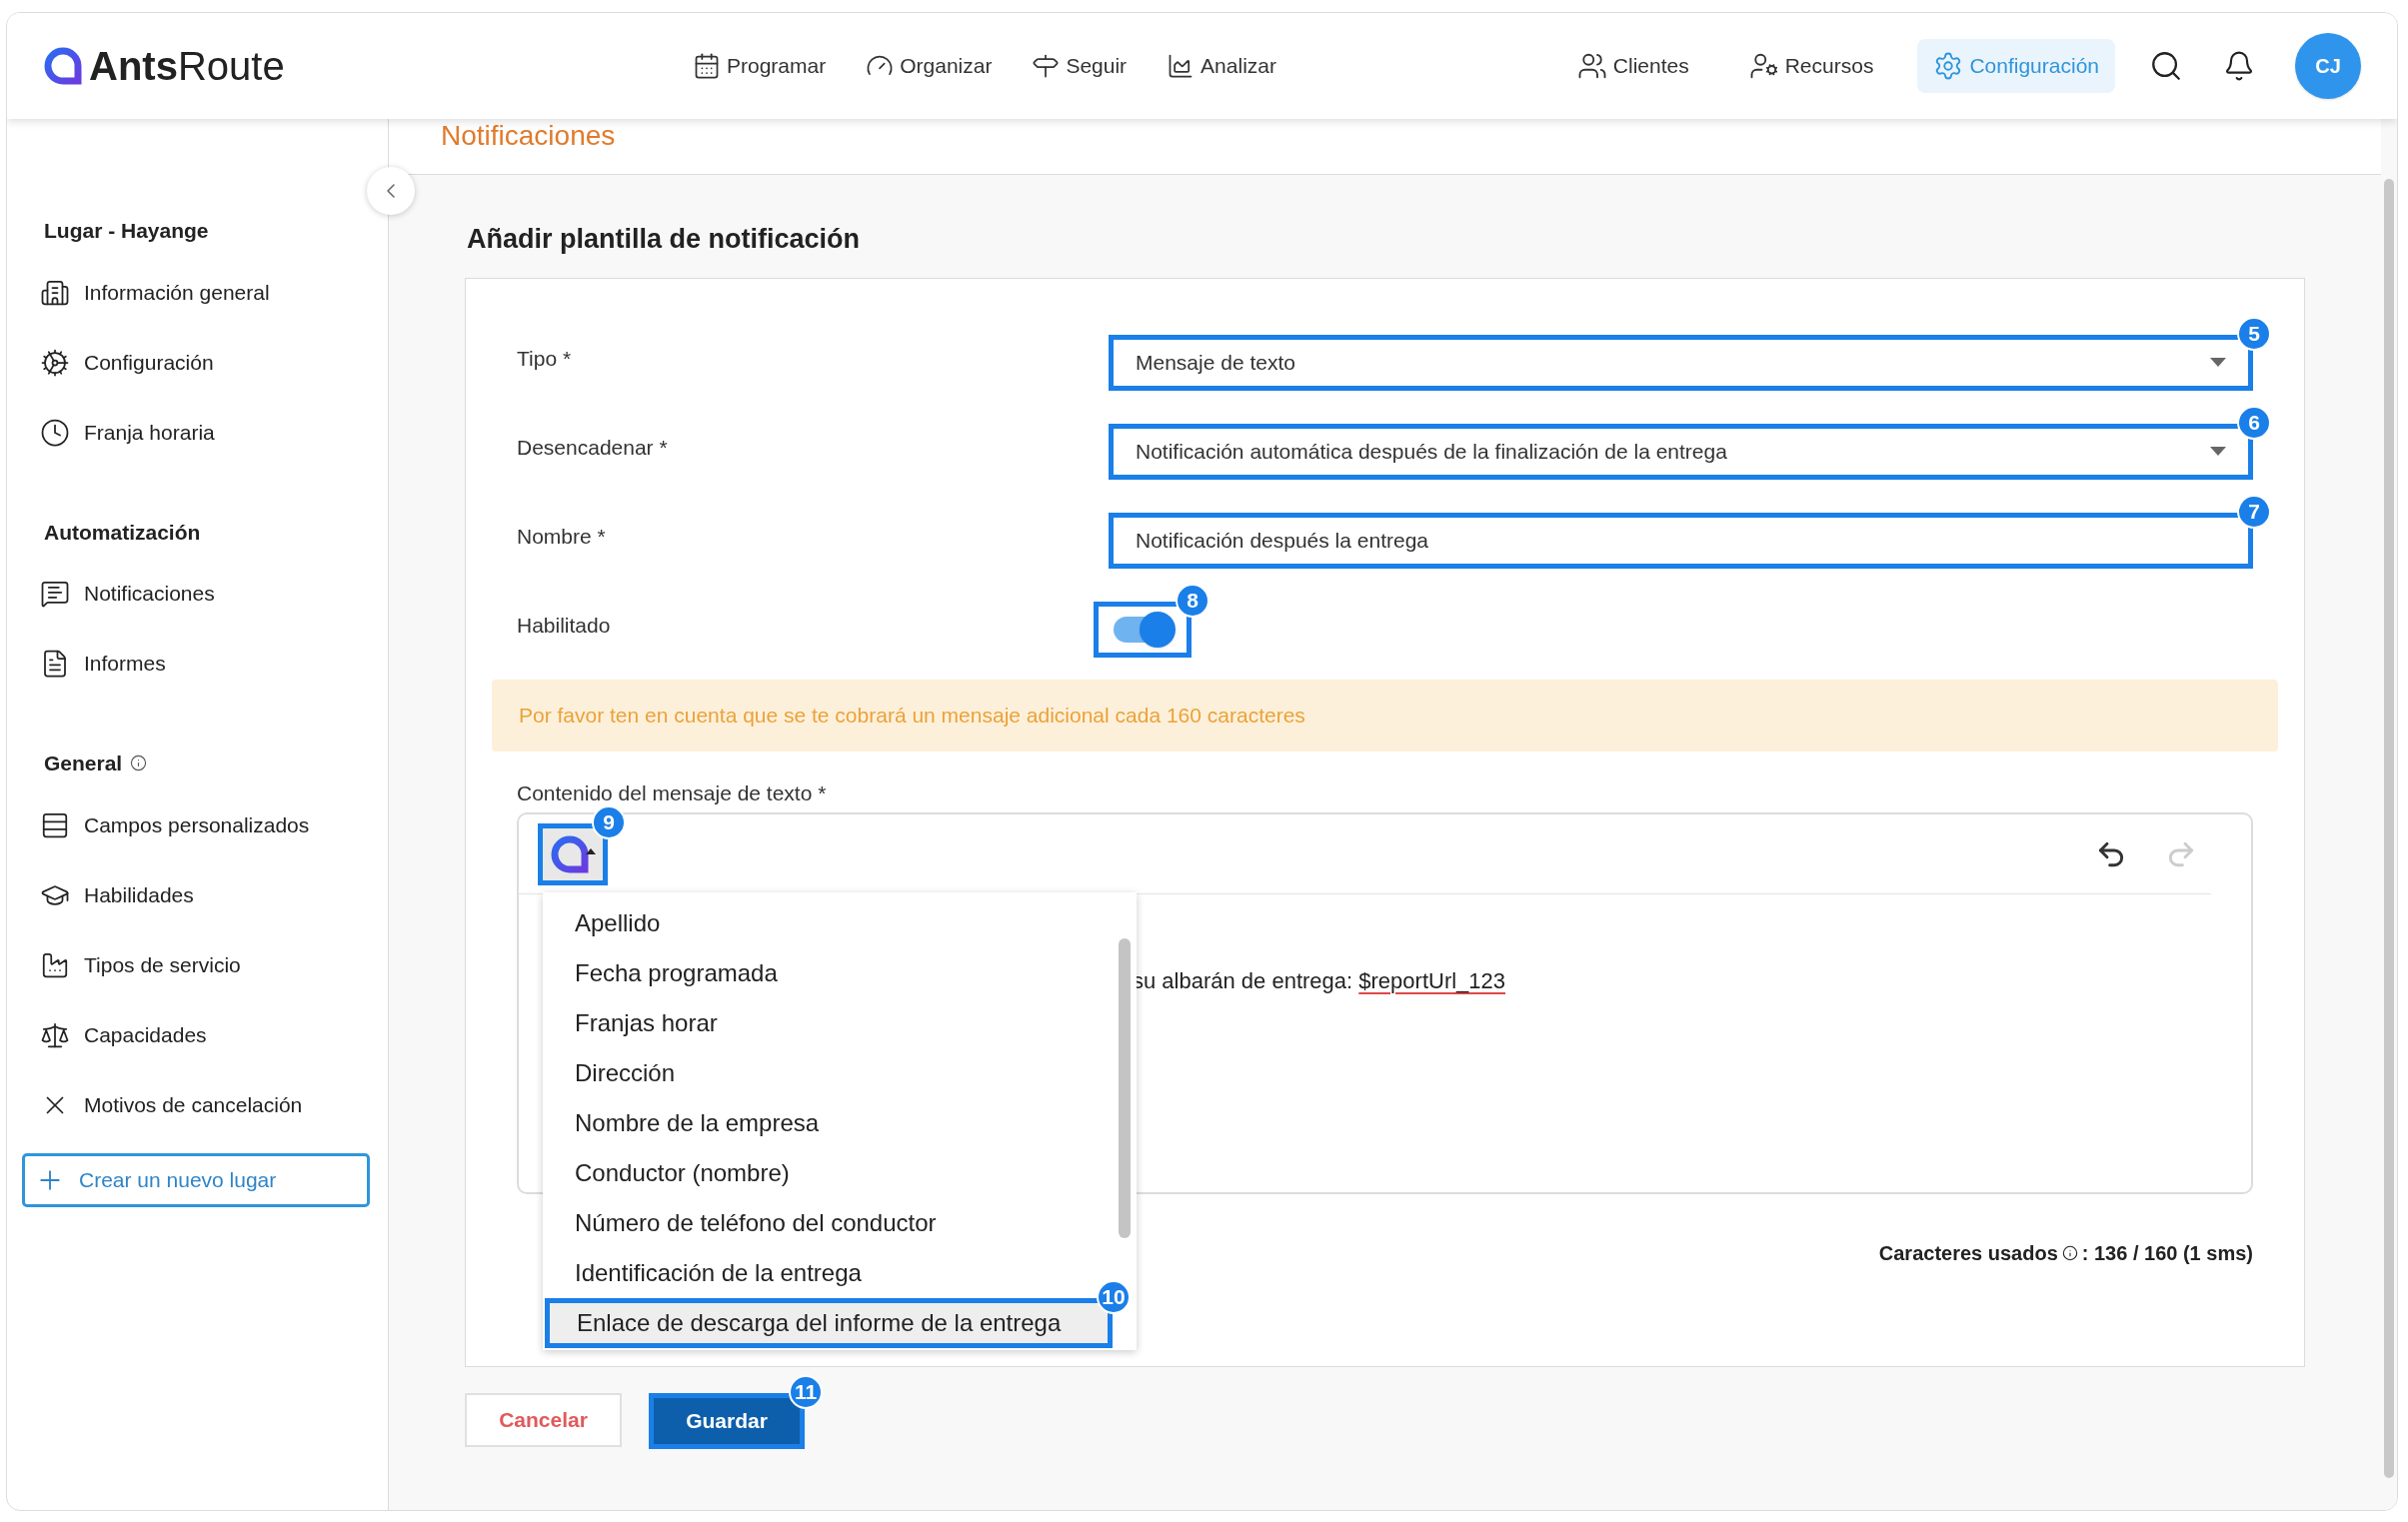 Image resolution: width=2408 pixels, height=1522 pixels. Describe the element at coordinates (1125, 1087) in the screenshot. I see `scrollbar-thumb` at that location.